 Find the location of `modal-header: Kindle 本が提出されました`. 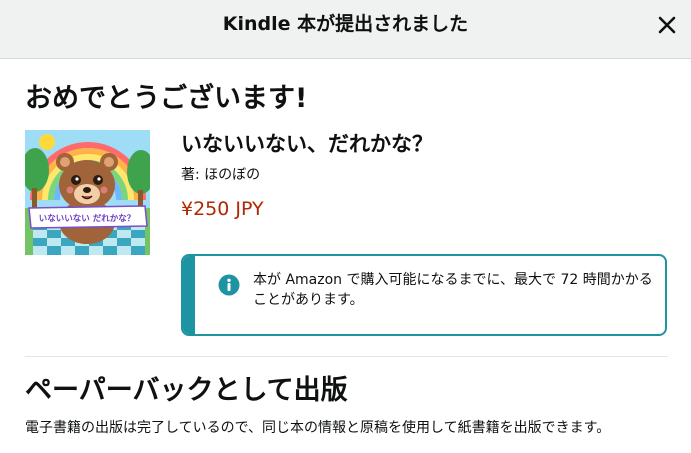

modal-header: Kindle 本が提出されました is located at coordinates (345, 29).